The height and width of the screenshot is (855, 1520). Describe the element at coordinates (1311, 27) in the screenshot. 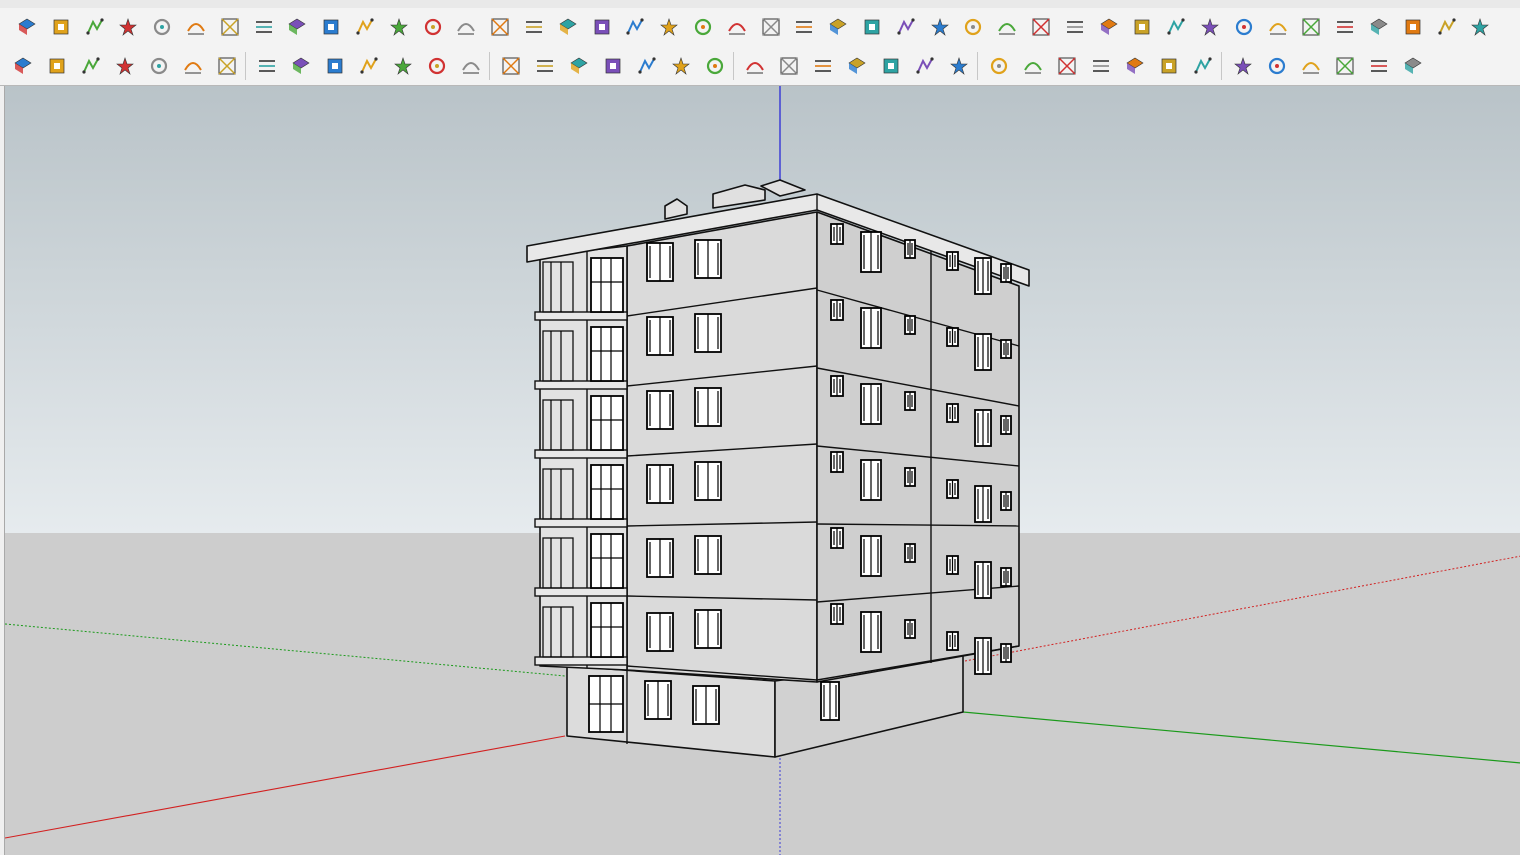

I see `line-tool-icon` at that location.